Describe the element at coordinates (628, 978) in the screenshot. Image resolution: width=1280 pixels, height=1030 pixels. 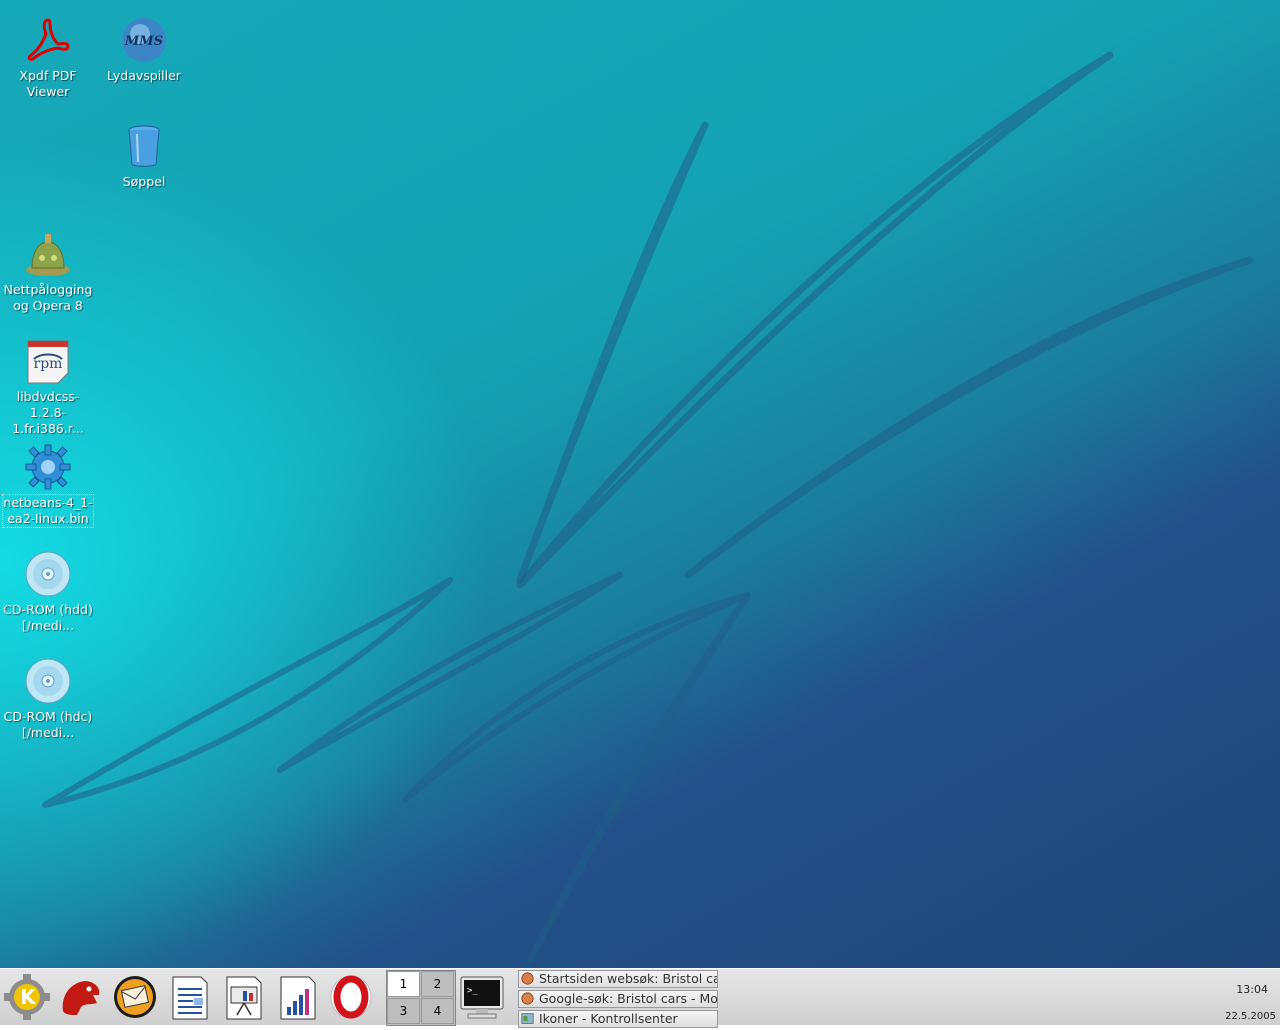
I see `task-label: Startsiden websøk: Bristol cars` at that location.